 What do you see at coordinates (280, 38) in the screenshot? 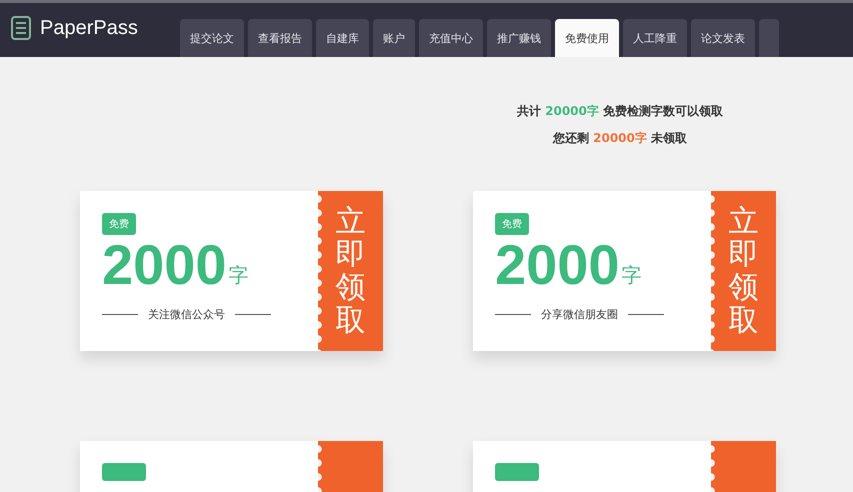
I see `nav-tab: 查看报告` at bounding box center [280, 38].